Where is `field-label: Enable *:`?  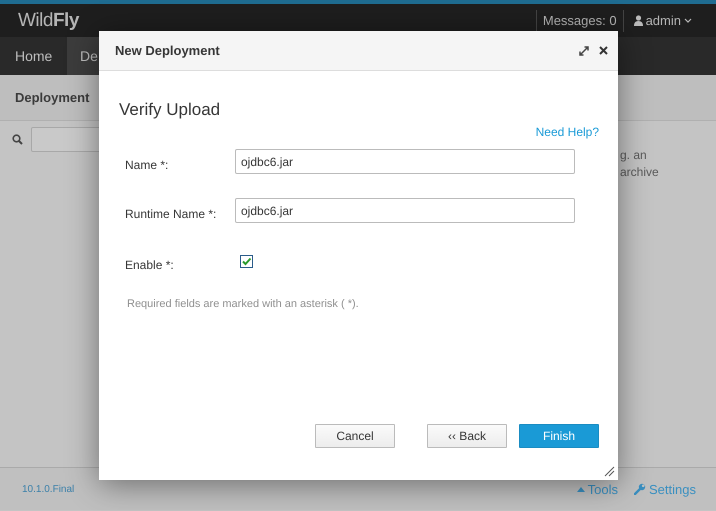
field-label: Enable *: is located at coordinates (150, 264).